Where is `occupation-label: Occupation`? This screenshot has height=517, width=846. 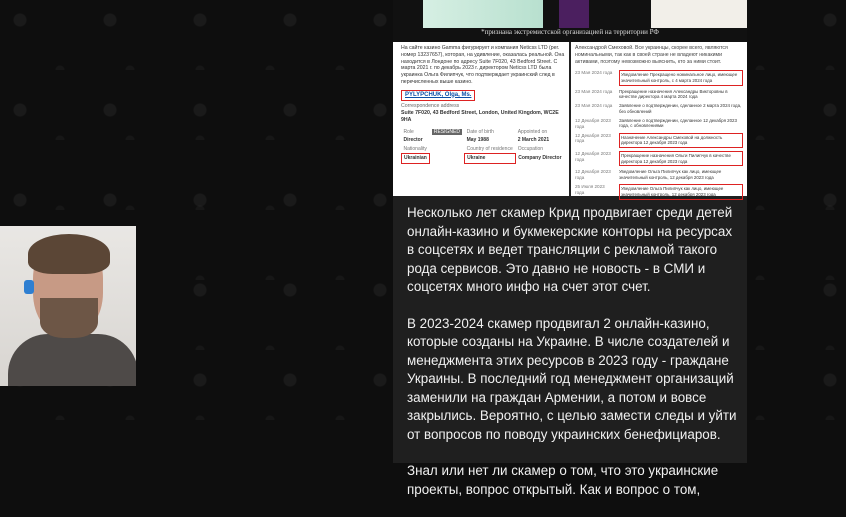 occupation-label: Occupation is located at coordinates (530, 148).